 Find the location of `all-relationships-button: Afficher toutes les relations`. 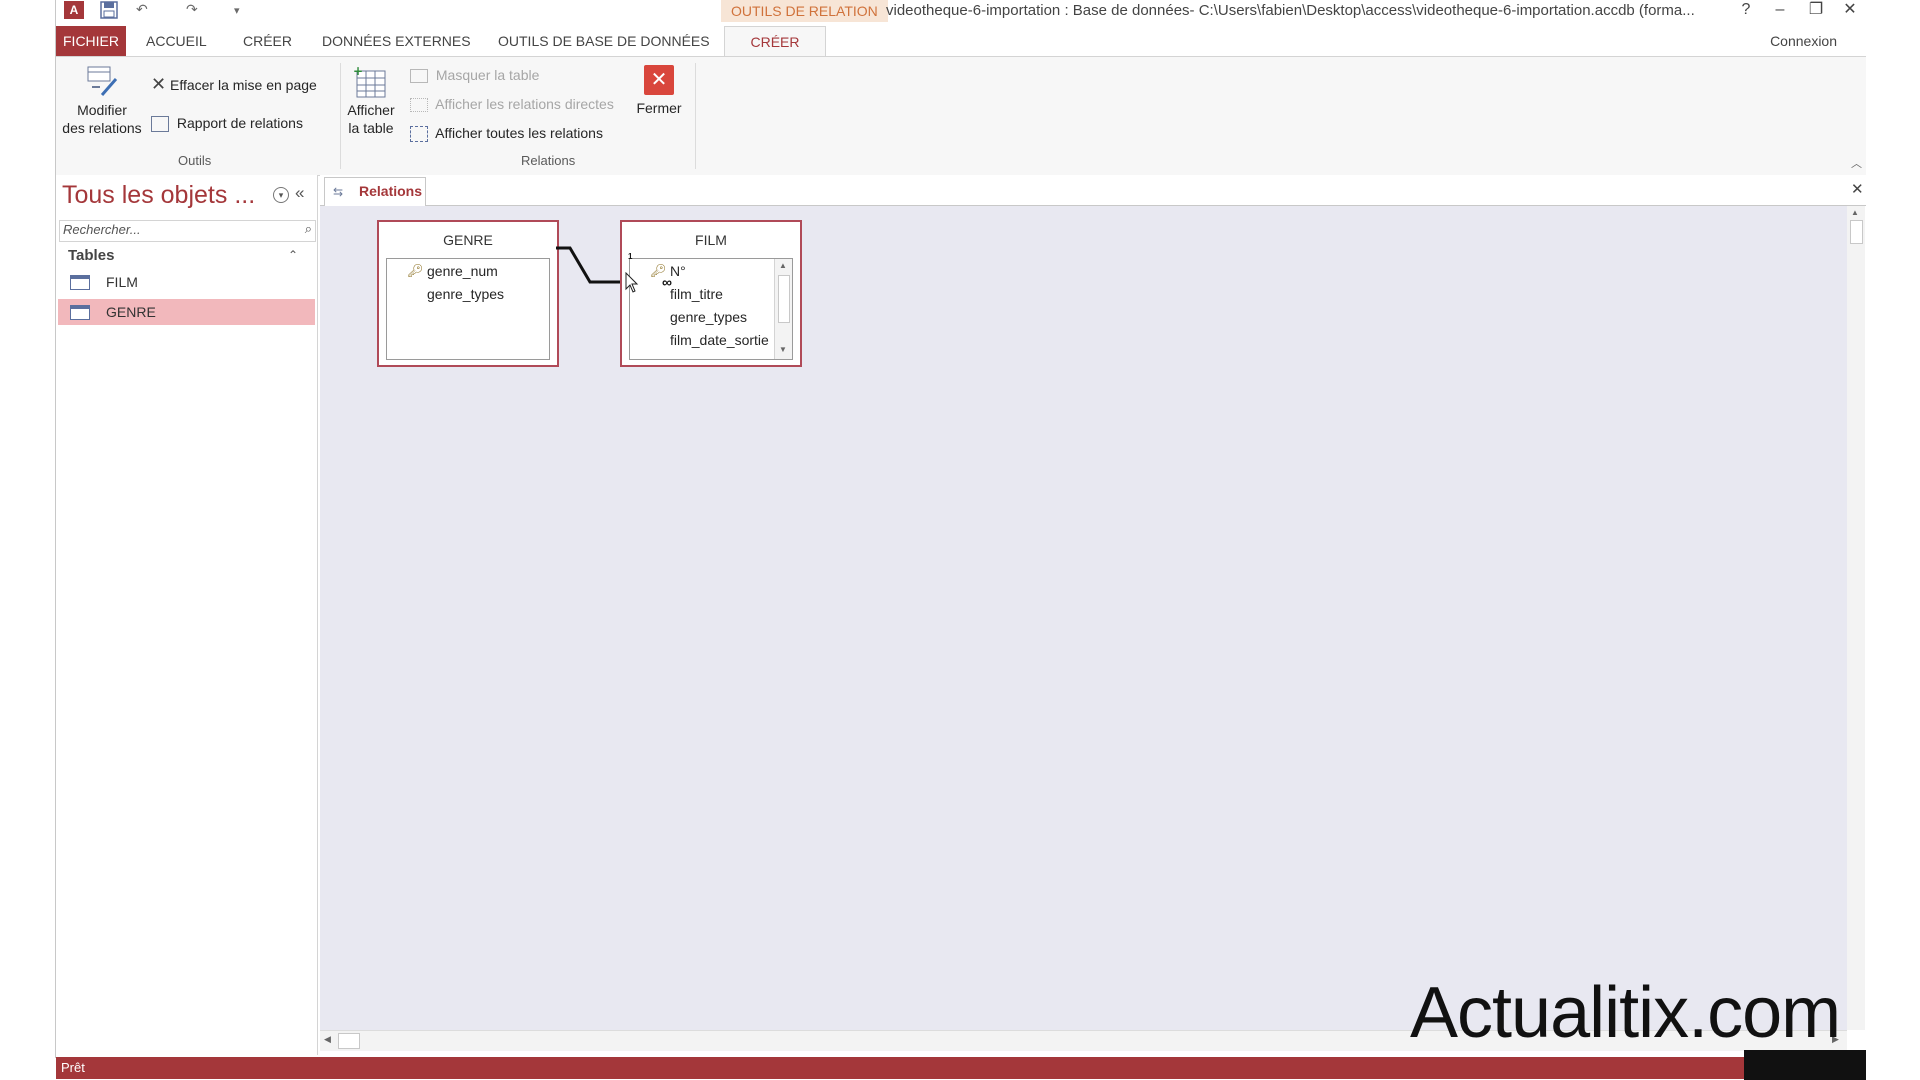

all-relationships-button: Afficher toutes les relations is located at coordinates (506, 133).